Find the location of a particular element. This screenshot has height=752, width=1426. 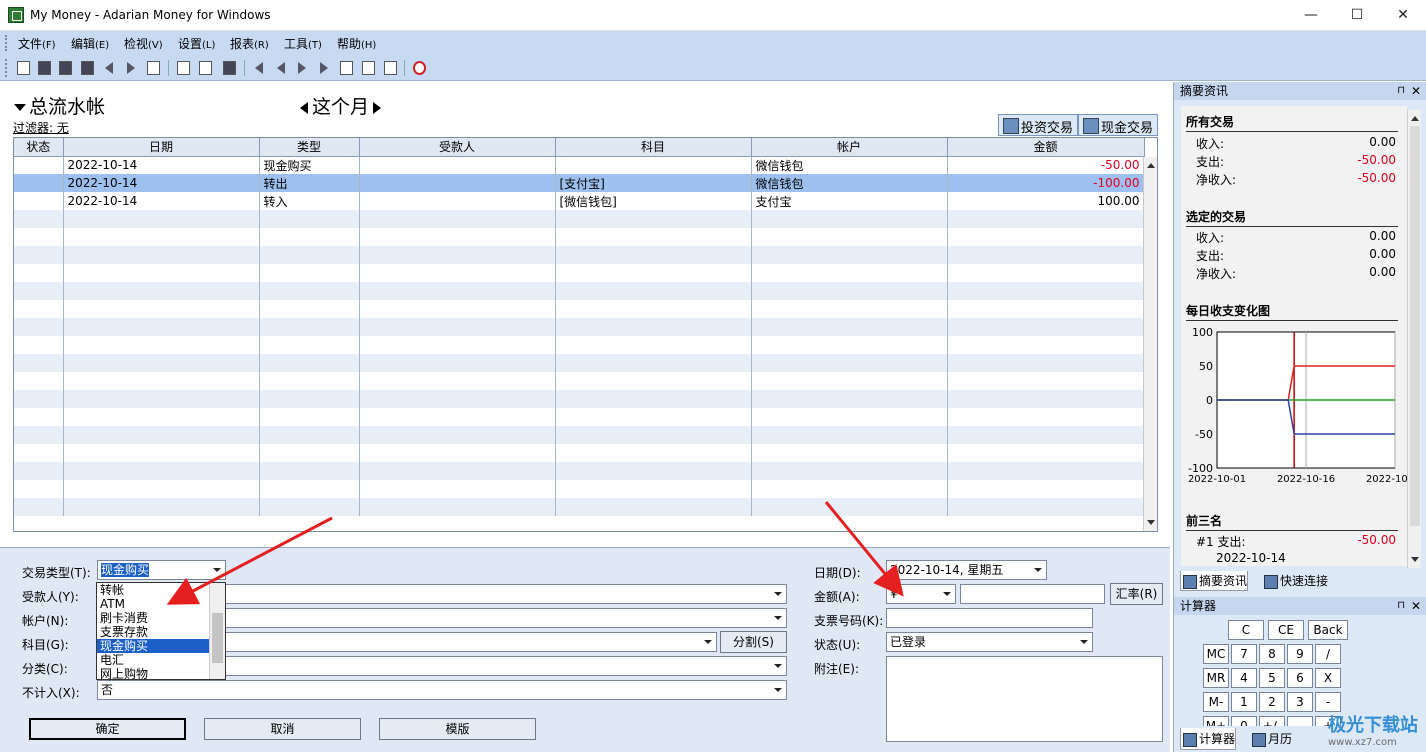

tab-calendar: 月历 is located at coordinates (1271, 739).